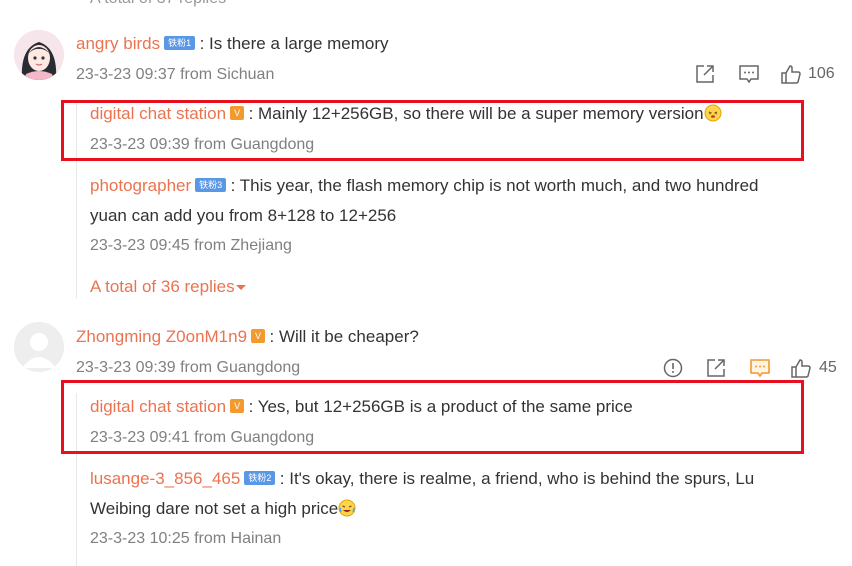  Describe the element at coordinates (191, 245) in the screenshot. I see `reply-1-2-meta: 23-3-23 09:45 from Zhejiang` at that location.